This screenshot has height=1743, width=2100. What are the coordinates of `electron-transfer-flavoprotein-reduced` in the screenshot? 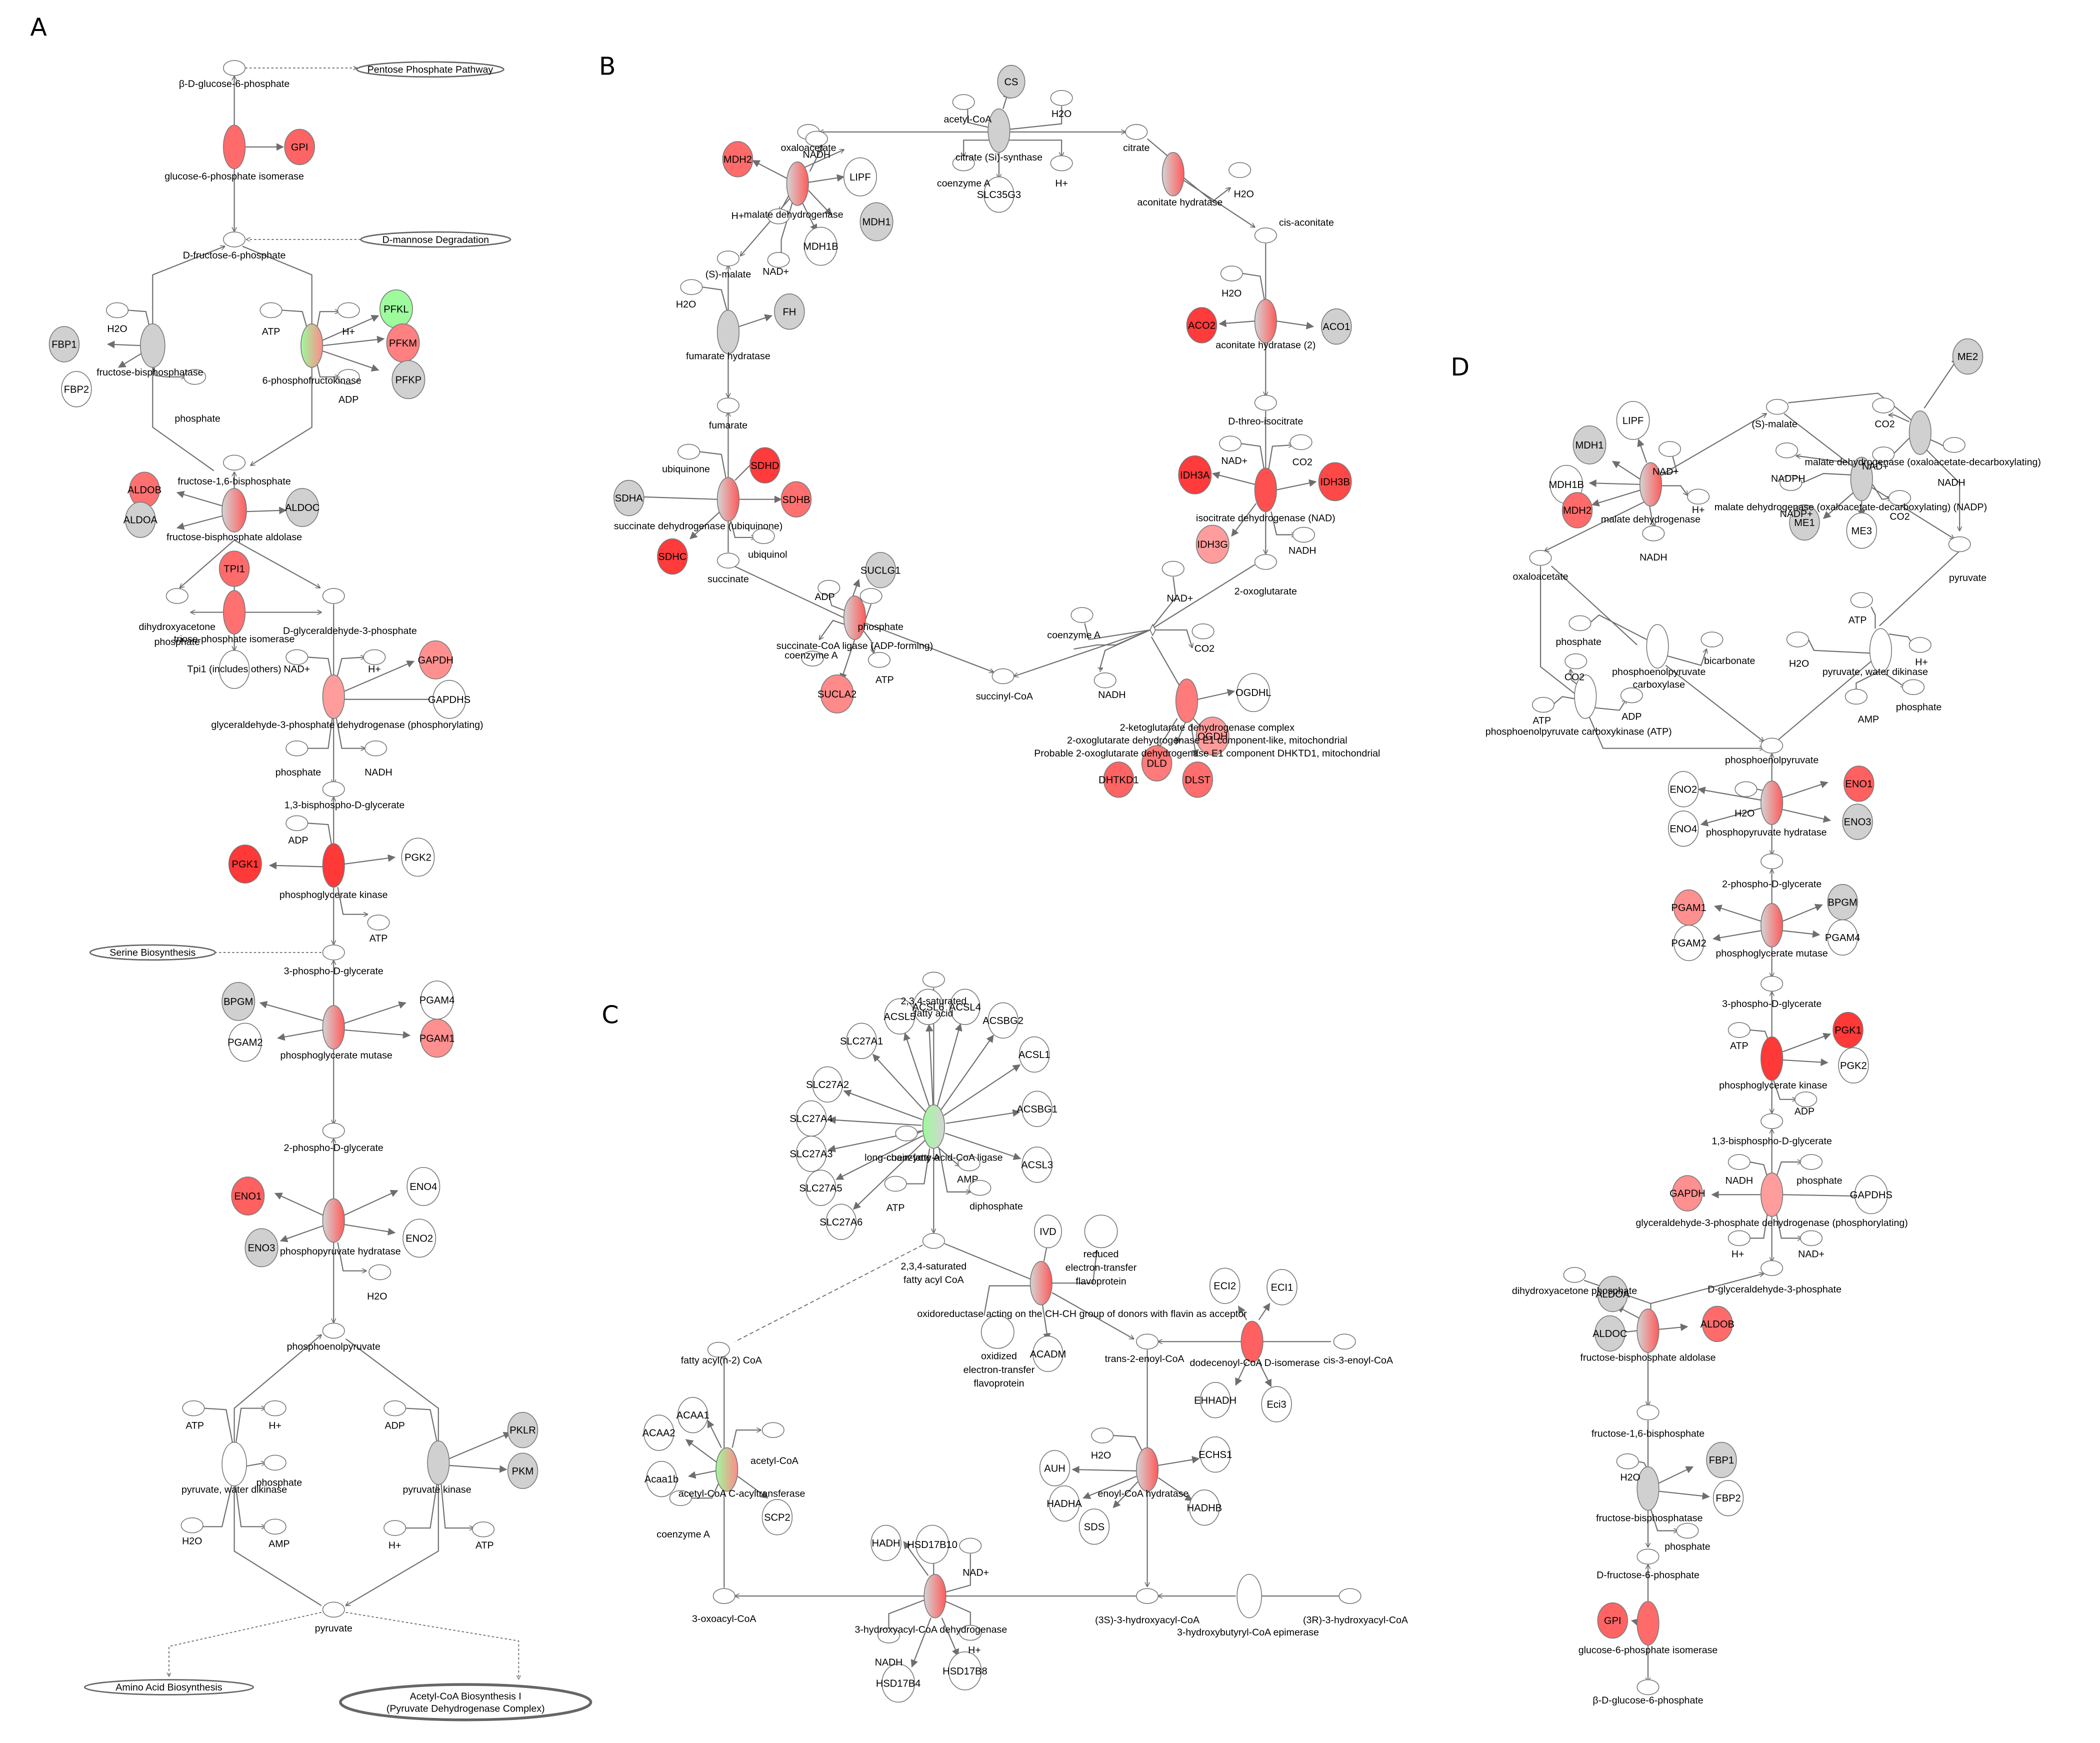 It's located at (1101, 1231).